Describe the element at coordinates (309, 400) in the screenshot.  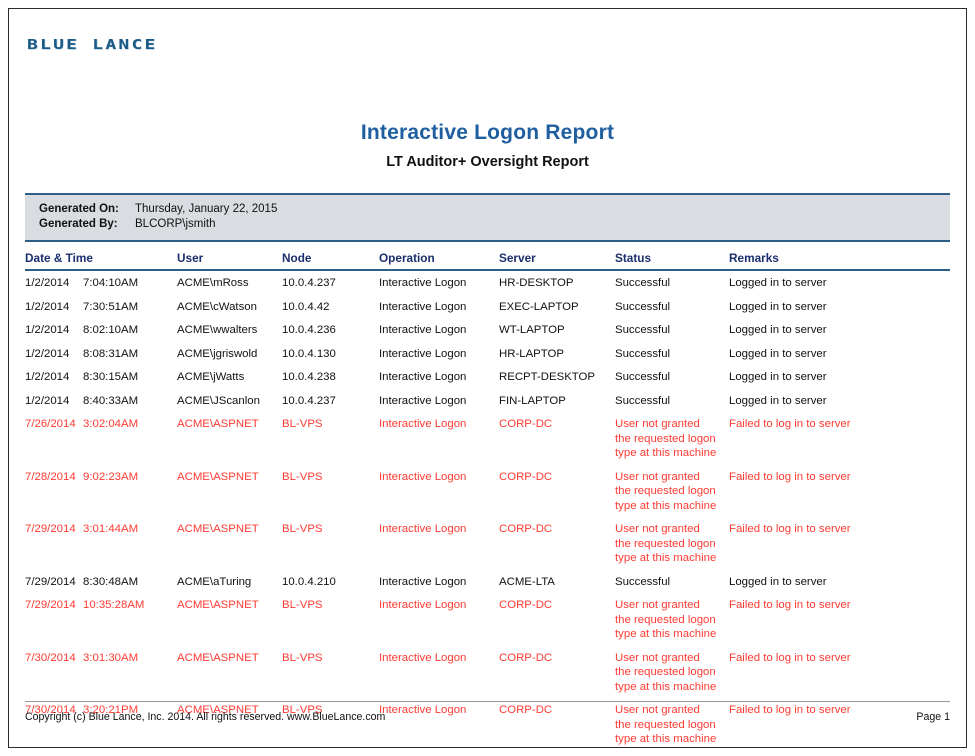
I see `cell-node: 10.0.4.237` at that location.